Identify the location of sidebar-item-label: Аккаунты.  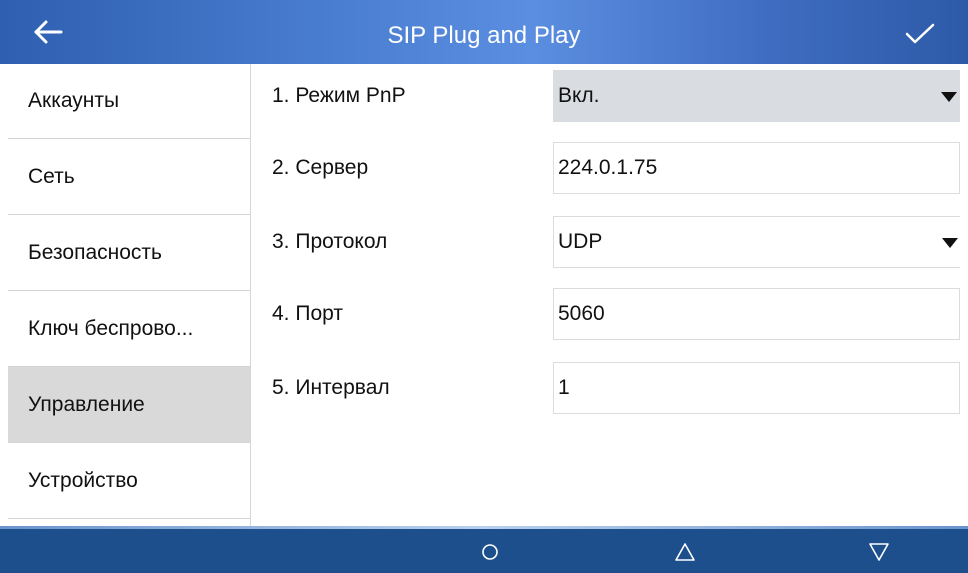
(74, 100).